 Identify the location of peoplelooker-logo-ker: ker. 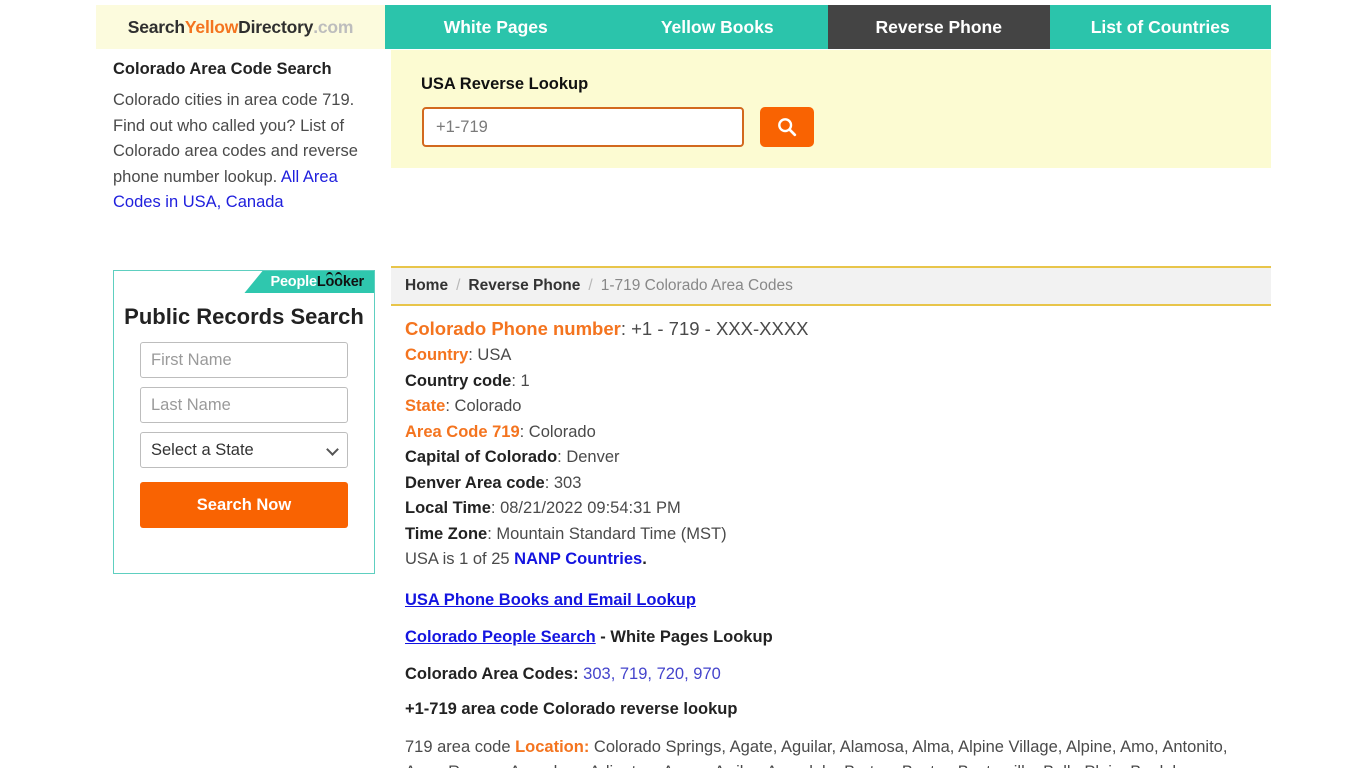
(353, 282).